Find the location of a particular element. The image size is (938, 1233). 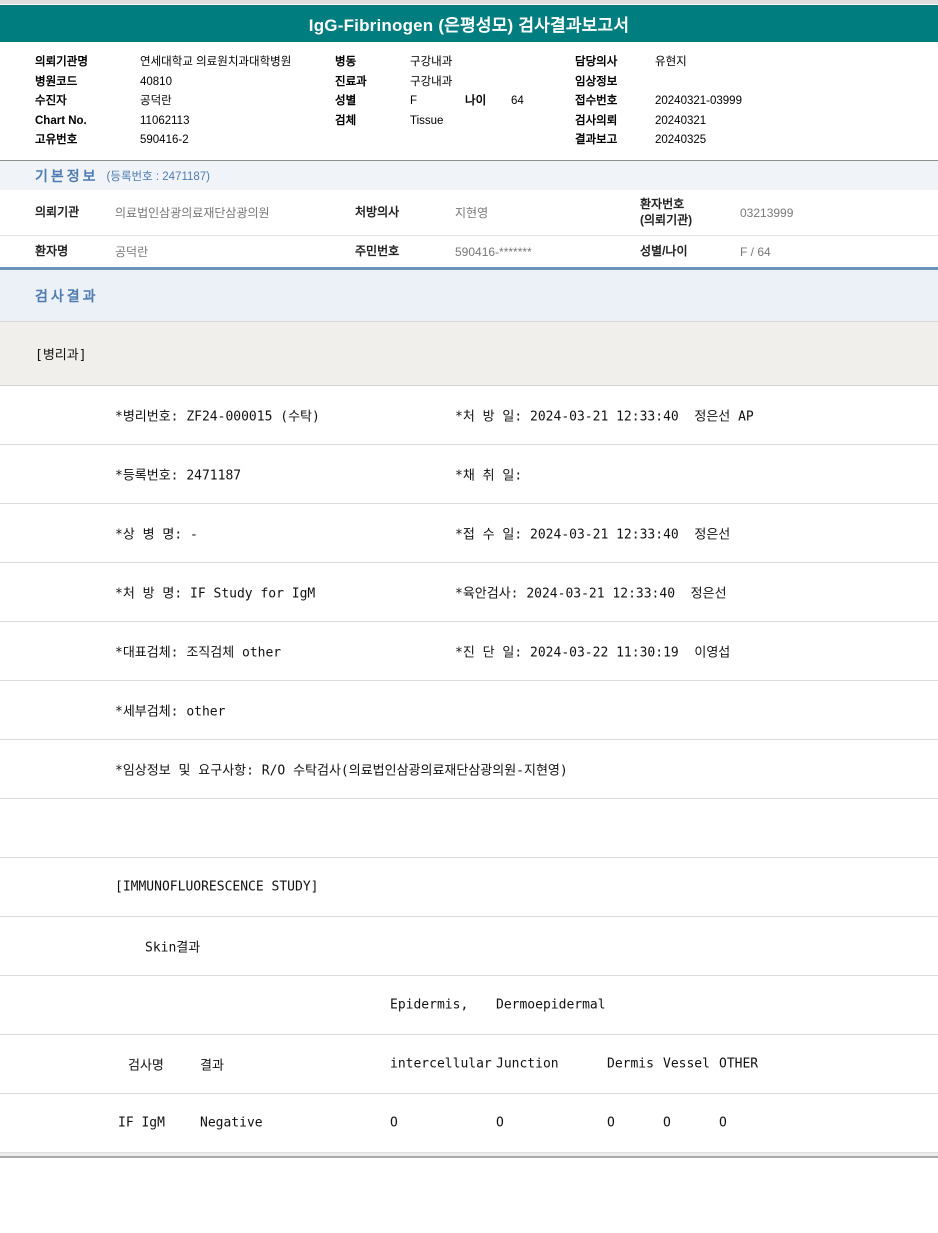

detail-right: *채 취 일: is located at coordinates (489, 476).